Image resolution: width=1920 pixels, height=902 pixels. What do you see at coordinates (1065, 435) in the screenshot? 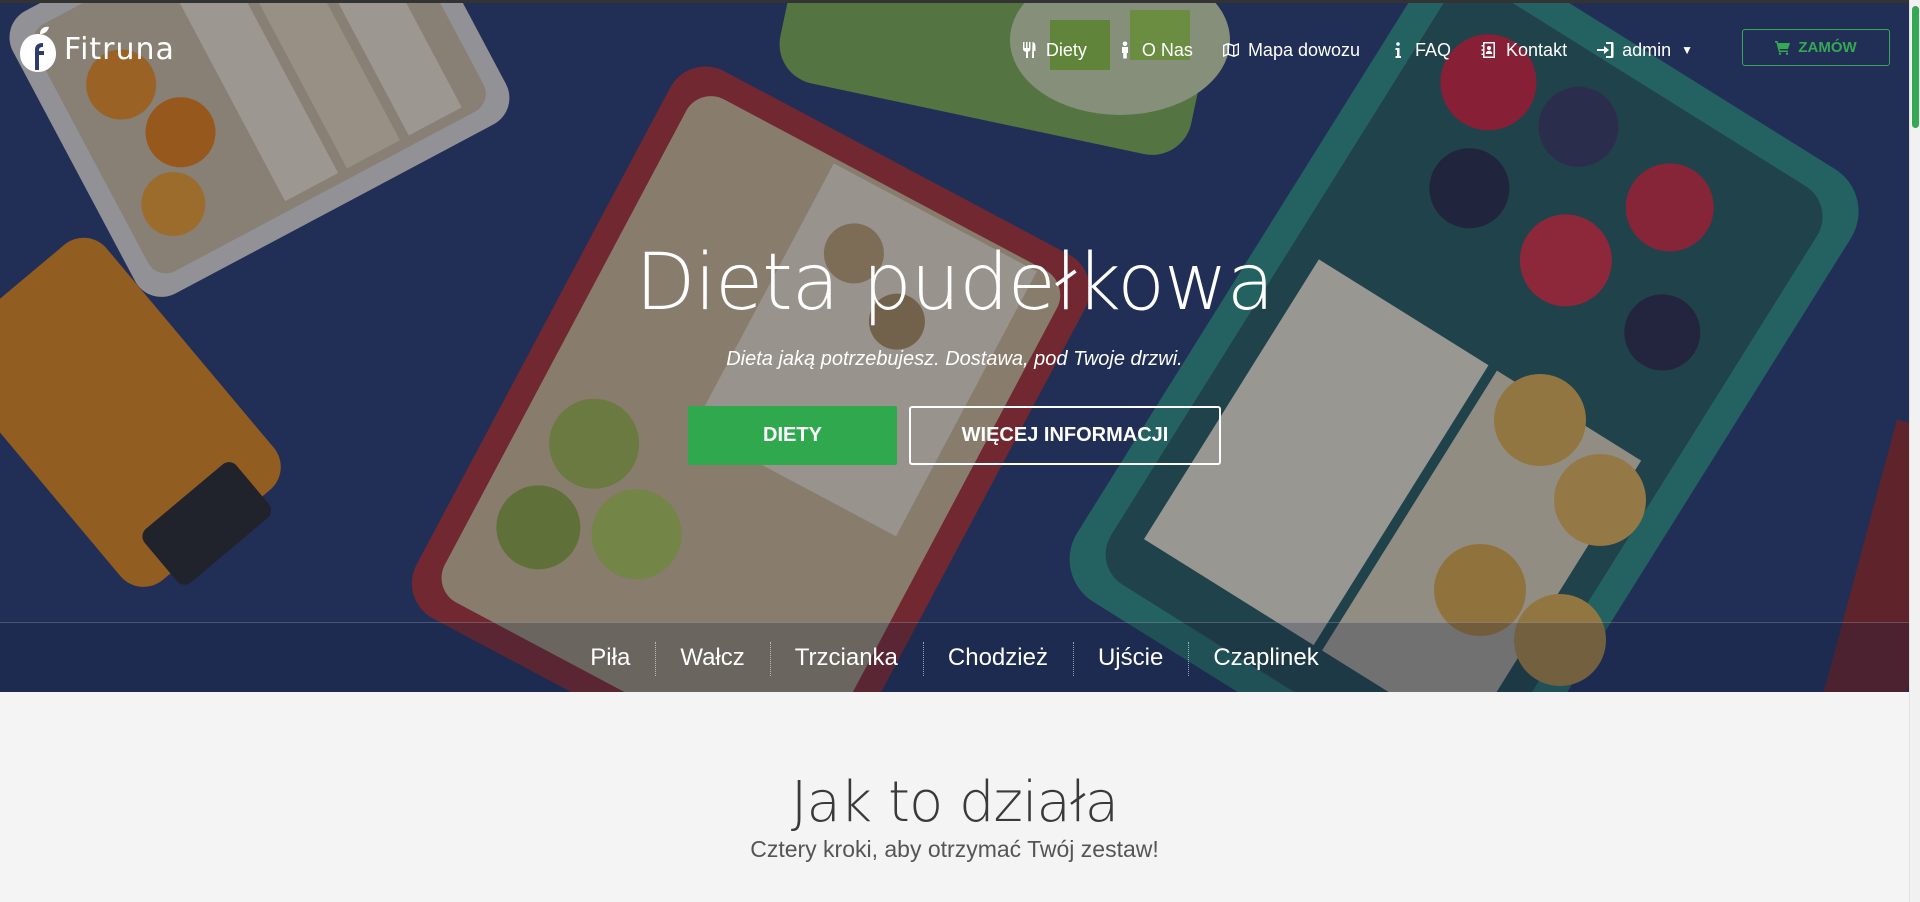
I see `more-info-button: WIĘCEJ INFORMACJI` at bounding box center [1065, 435].